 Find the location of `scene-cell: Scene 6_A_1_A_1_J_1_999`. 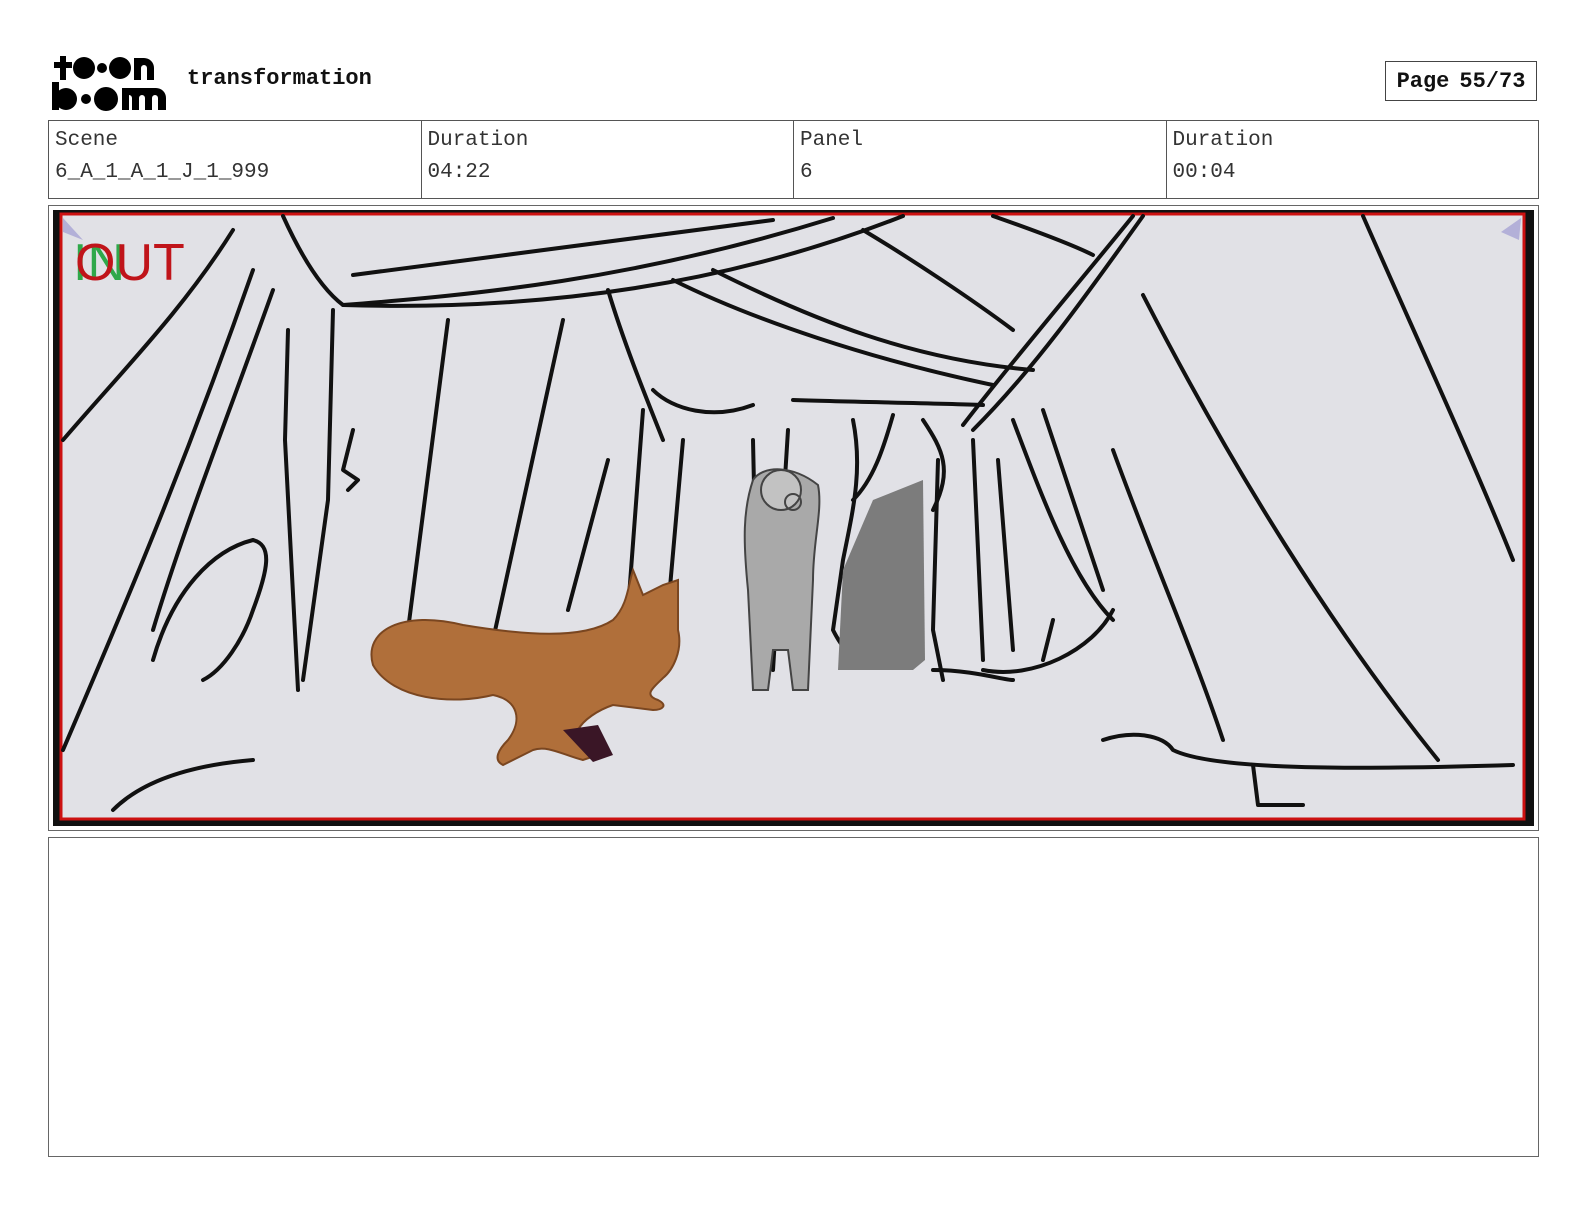

scene-cell: Scene 6_A_1_A_1_J_1_999 is located at coordinates (235, 159).